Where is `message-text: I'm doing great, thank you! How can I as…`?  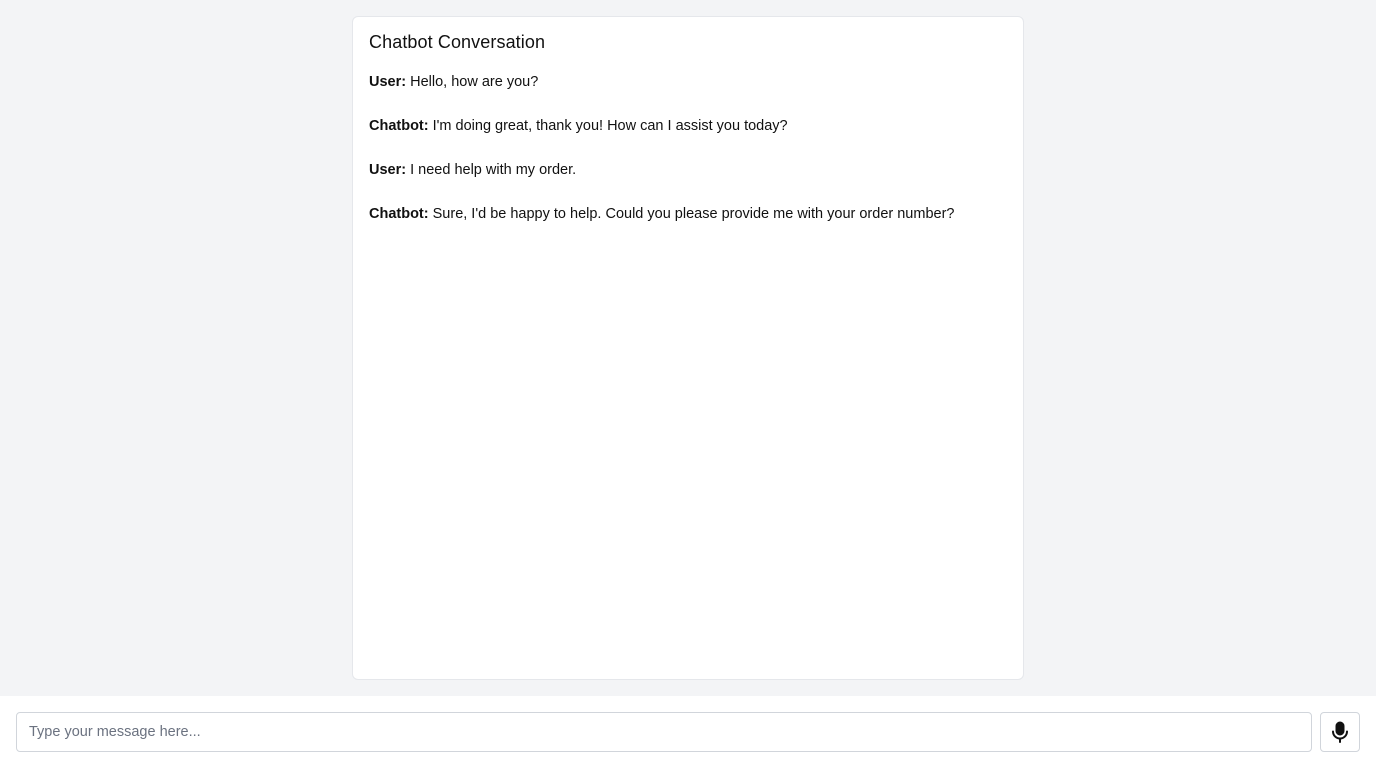 message-text: I'm doing great, thank you! How can I as… is located at coordinates (610, 126).